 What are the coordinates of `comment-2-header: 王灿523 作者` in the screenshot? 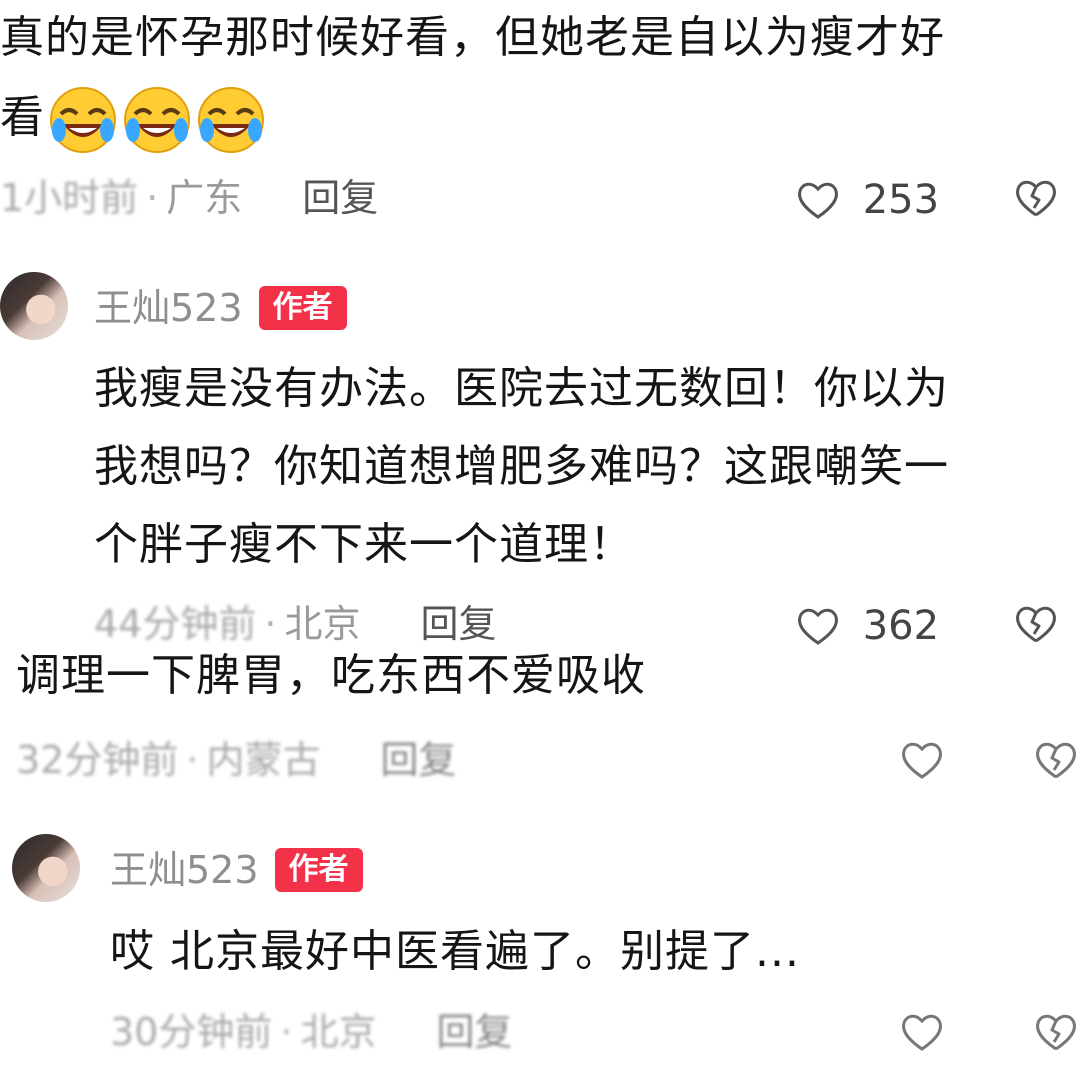 It's located at (220, 308).